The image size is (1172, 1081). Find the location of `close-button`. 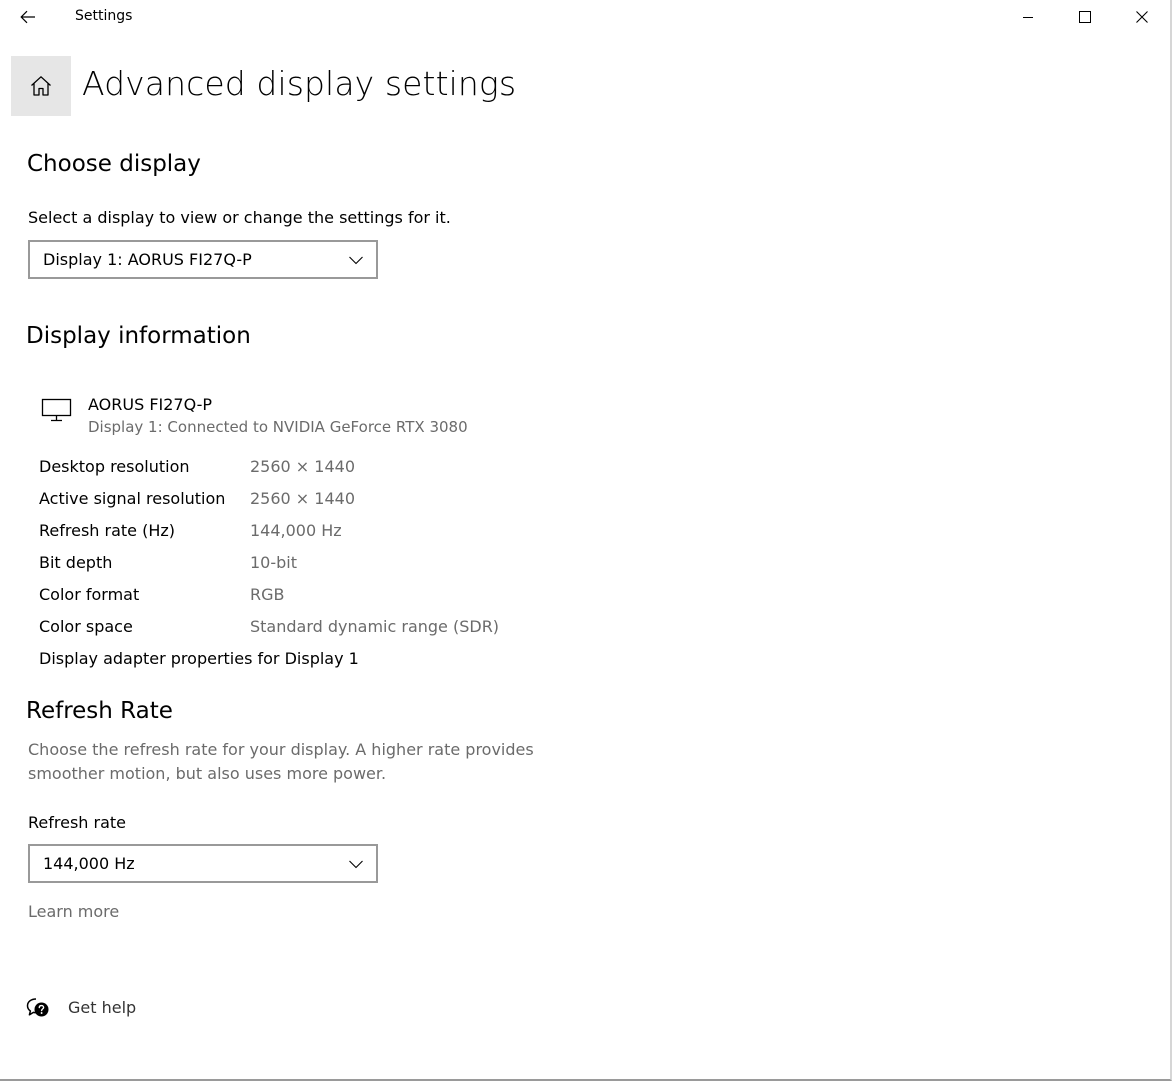

close-button is located at coordinates (1141, 16).